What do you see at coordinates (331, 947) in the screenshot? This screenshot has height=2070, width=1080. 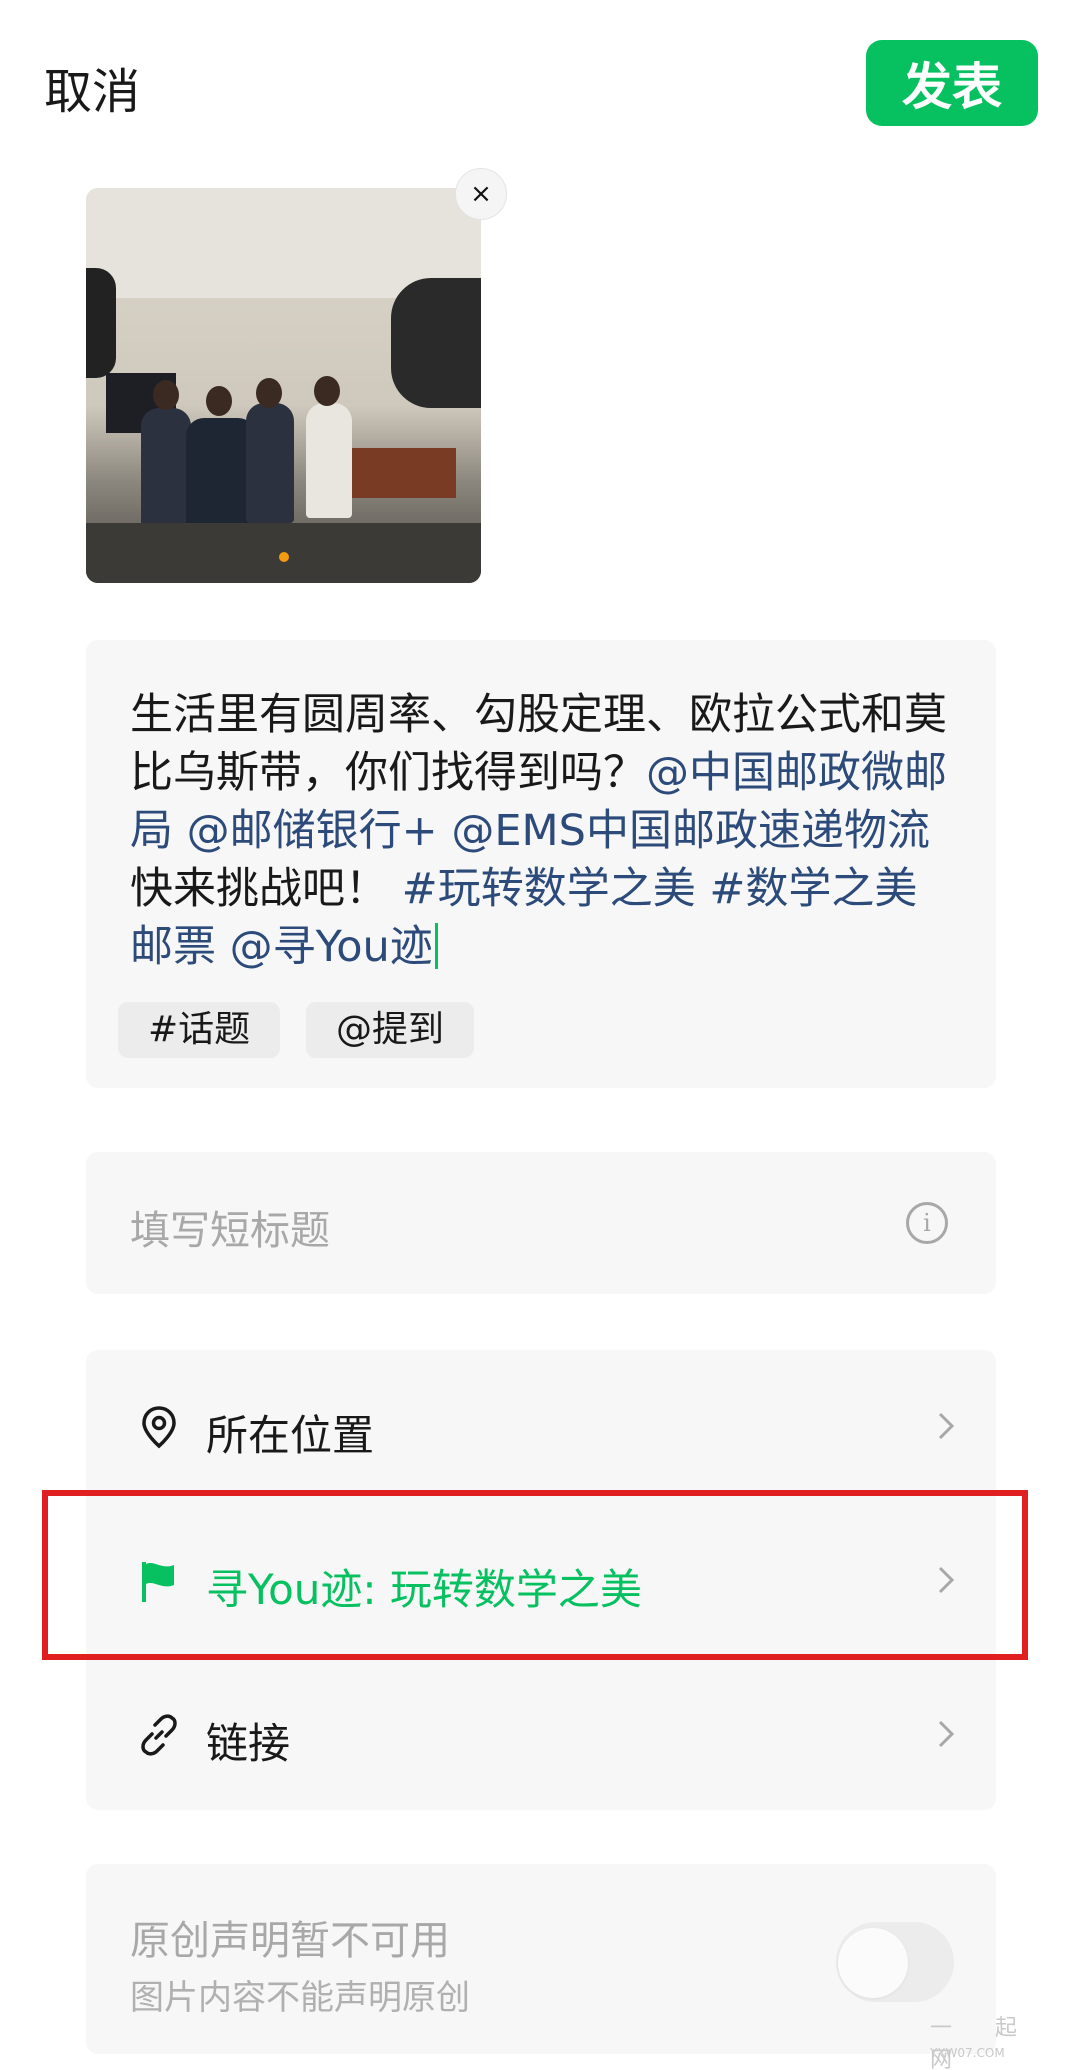 I see `post-mention-link: @寻You迹` at bounding box center [331, 947].